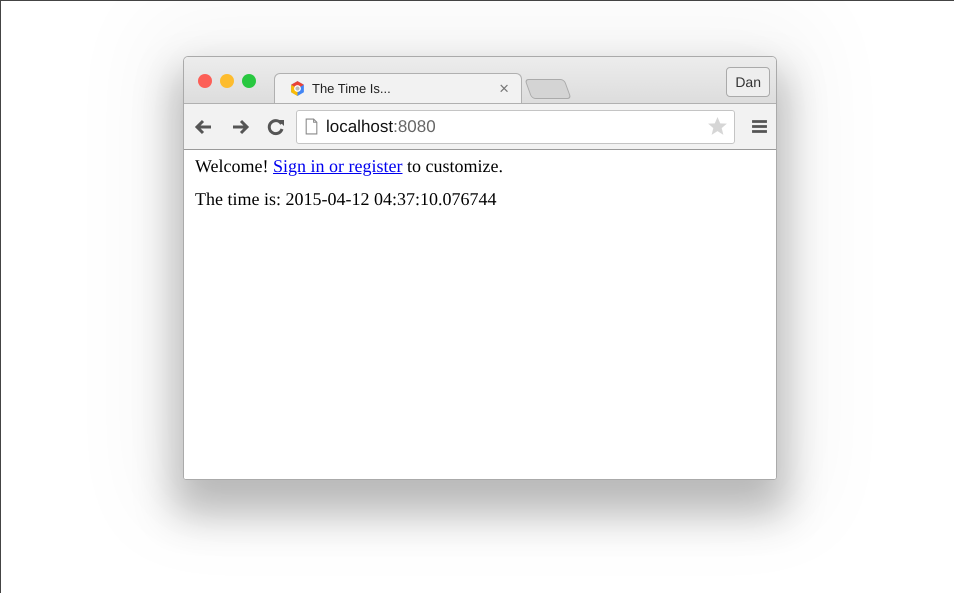  I want to click on menu-icon, so click(759, 126).